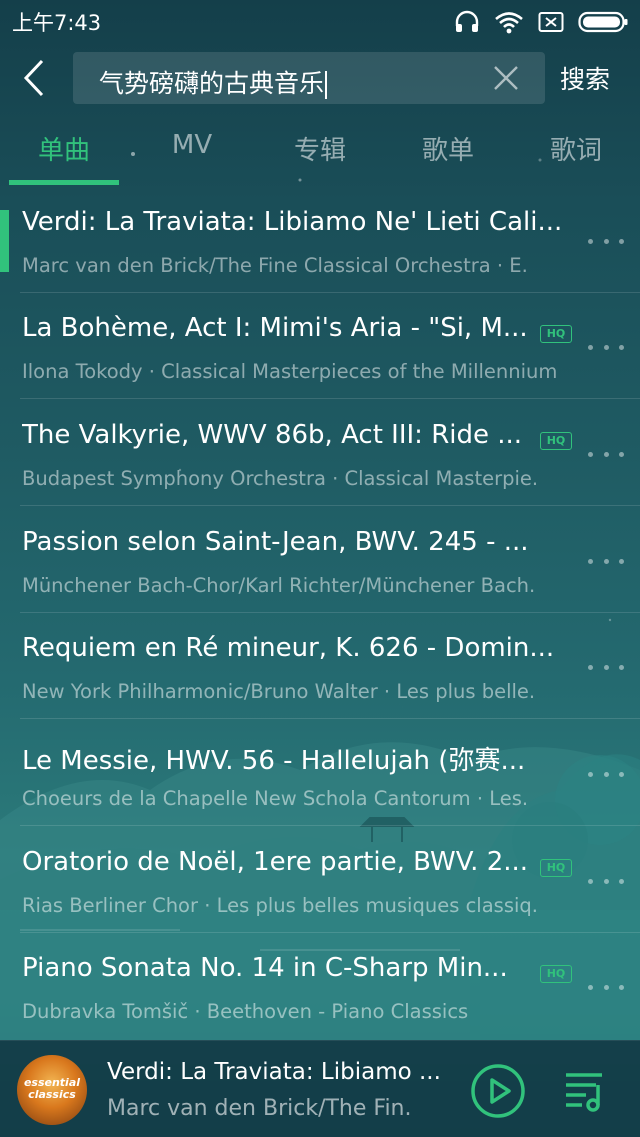  Describe the element at coordinates (467, 21) in the screenshot. I see `headphones-icon` at that location.